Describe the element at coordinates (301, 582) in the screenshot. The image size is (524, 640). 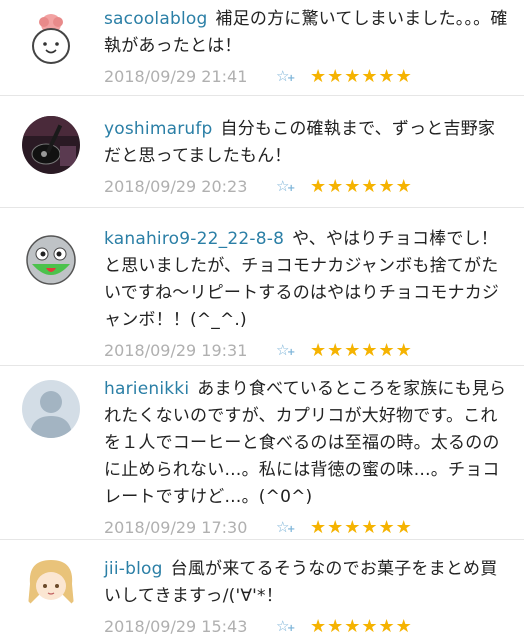
I see `comment-text: 台風が来てるそうなのでお菓子をまとめ買いしてきますっ/('∀'*！` at that location.